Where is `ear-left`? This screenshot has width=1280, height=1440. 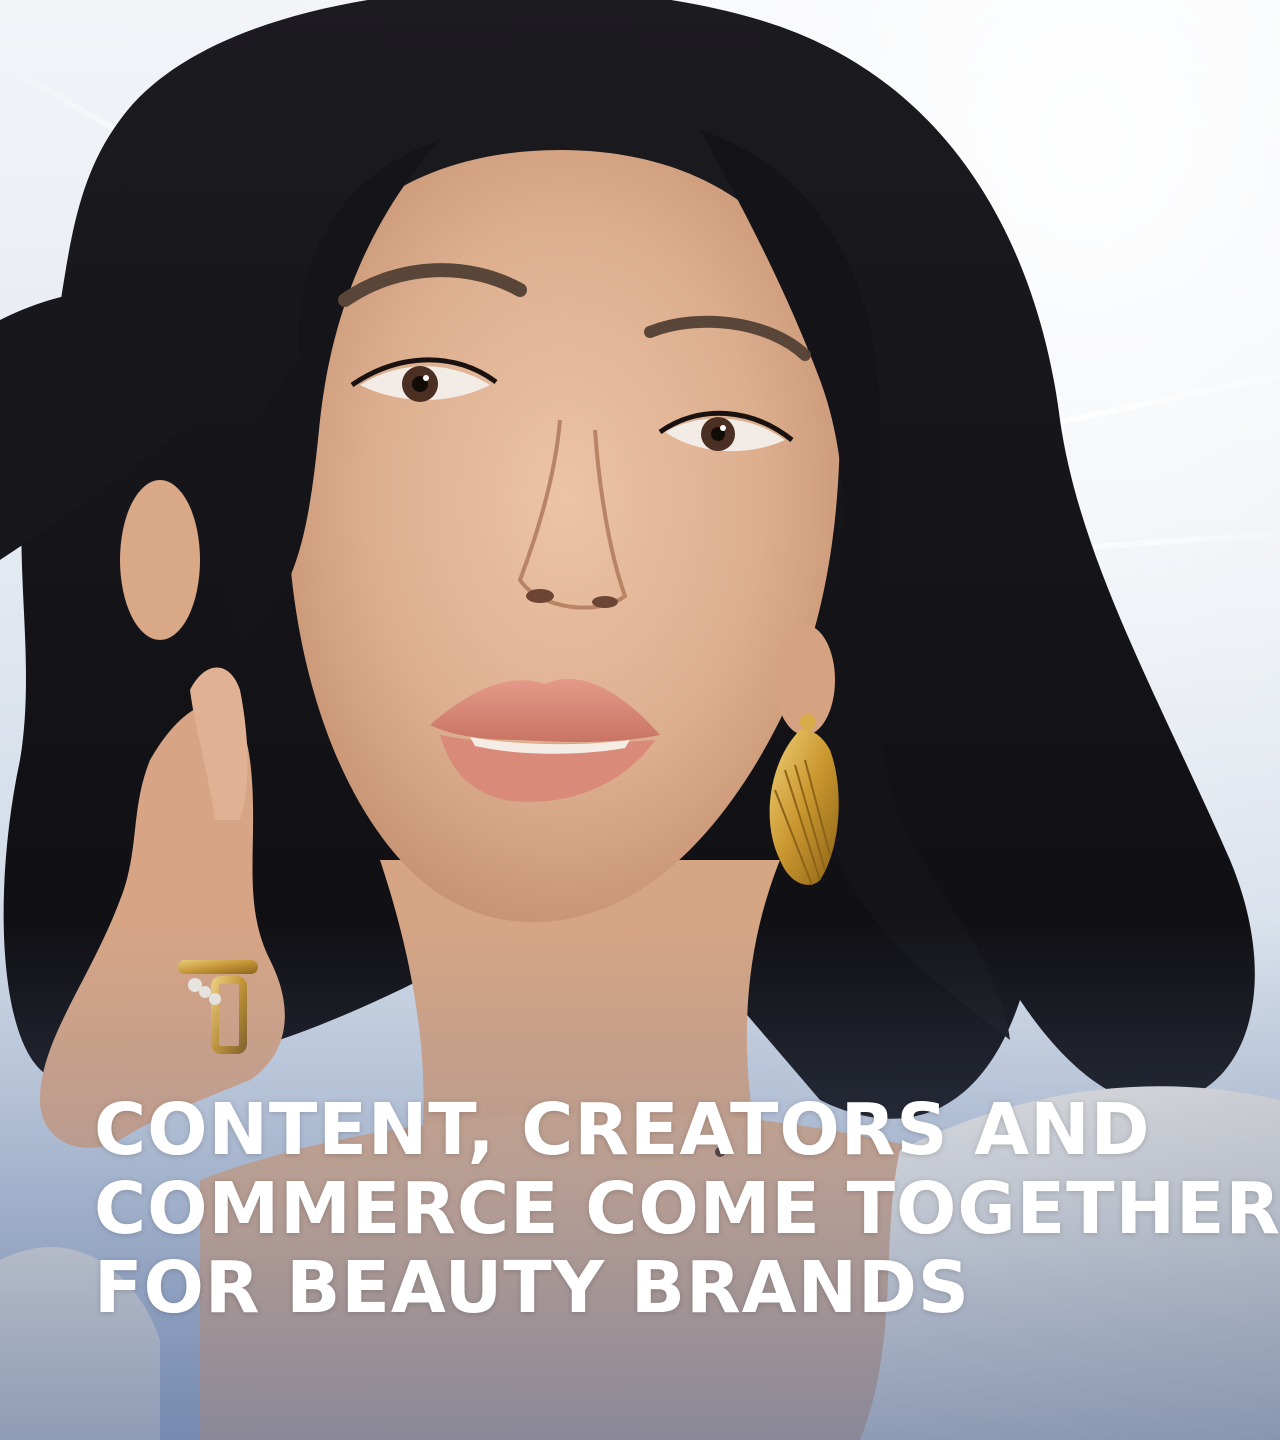
ear-left is located at coordinates (160, 560).